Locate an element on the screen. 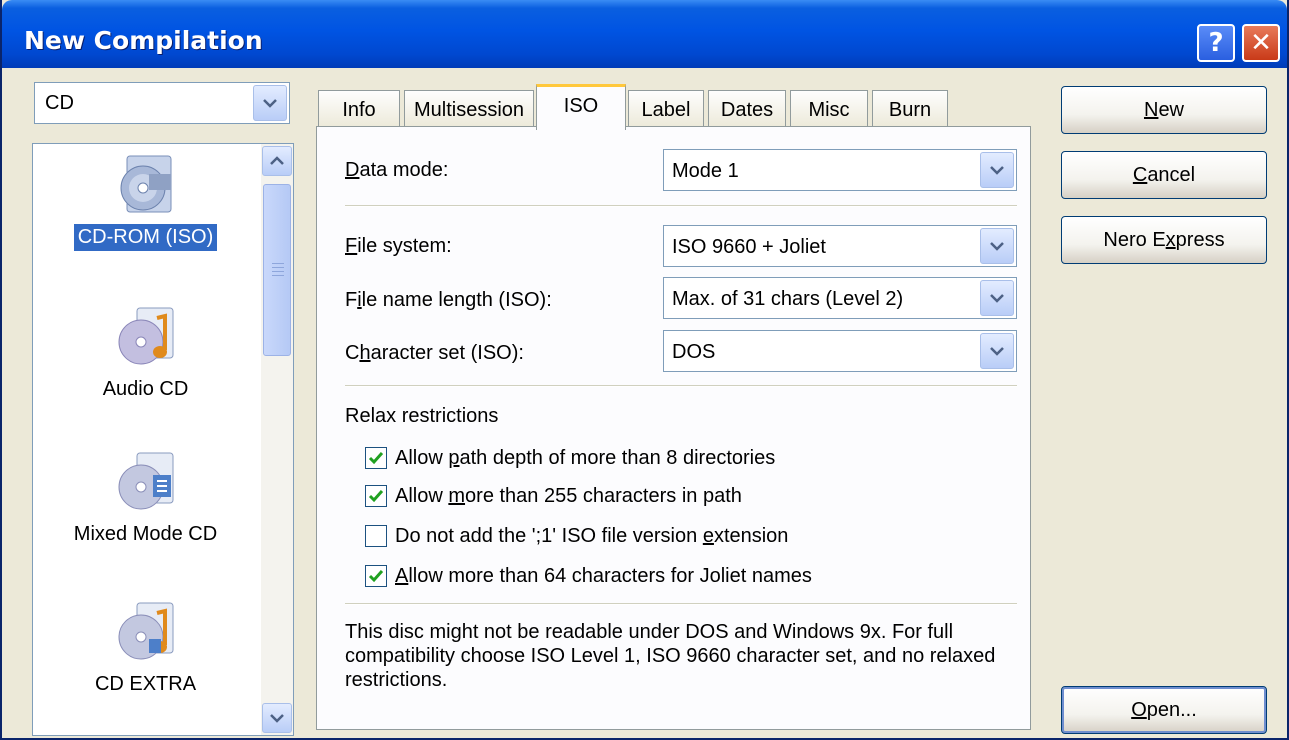  nero-express-button: Nero Express is located at coordinates (1164, 240).